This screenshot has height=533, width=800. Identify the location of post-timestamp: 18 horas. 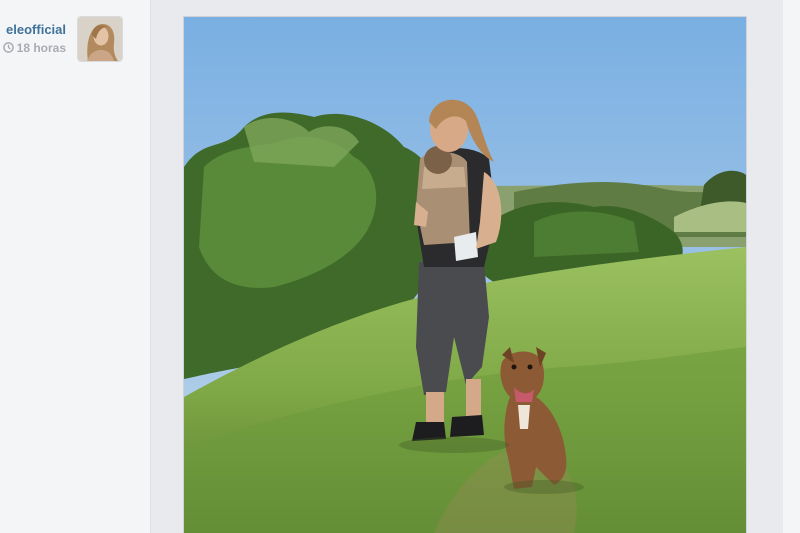
(33, 48).